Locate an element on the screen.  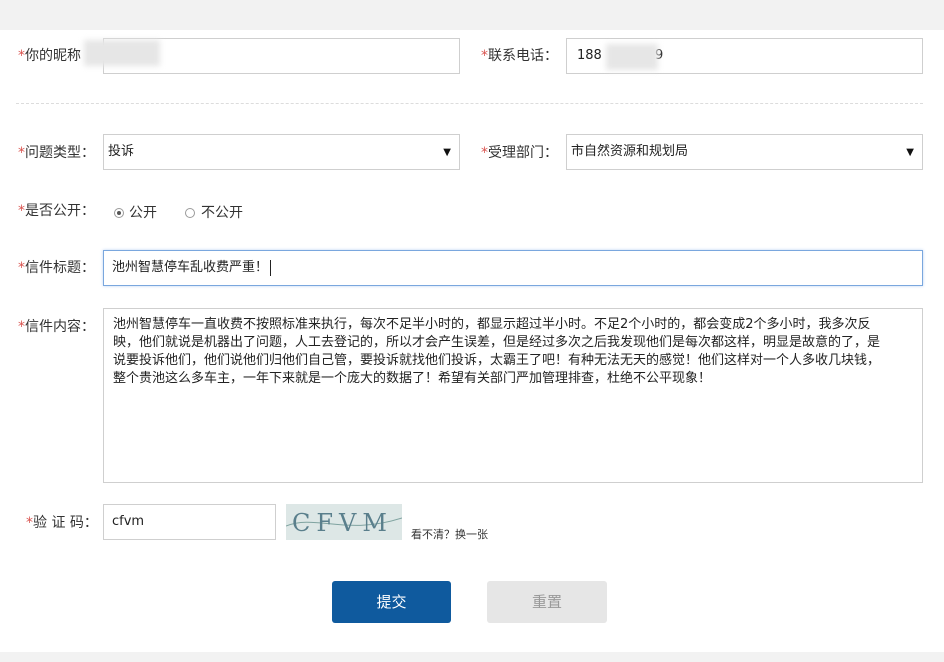
issue-type-label: *问题类型： is located at coordinates (56, 153).